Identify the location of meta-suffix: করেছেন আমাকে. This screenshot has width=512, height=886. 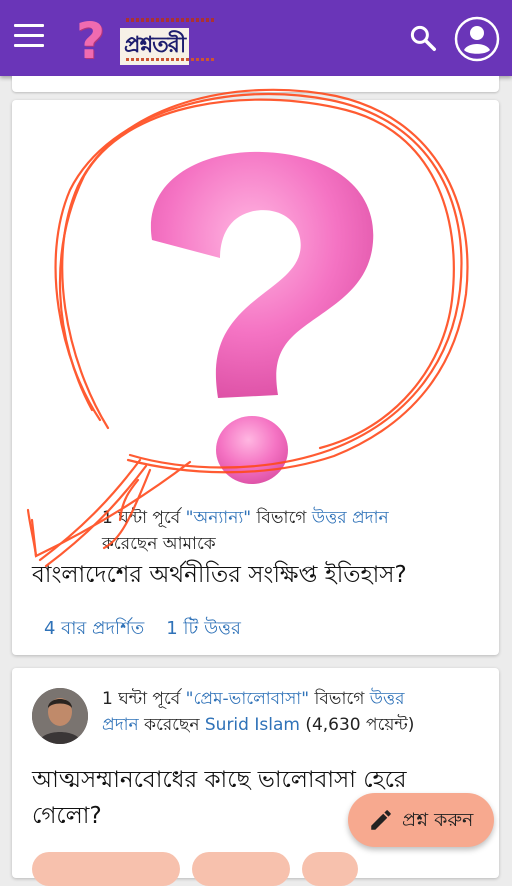
(159, 544).